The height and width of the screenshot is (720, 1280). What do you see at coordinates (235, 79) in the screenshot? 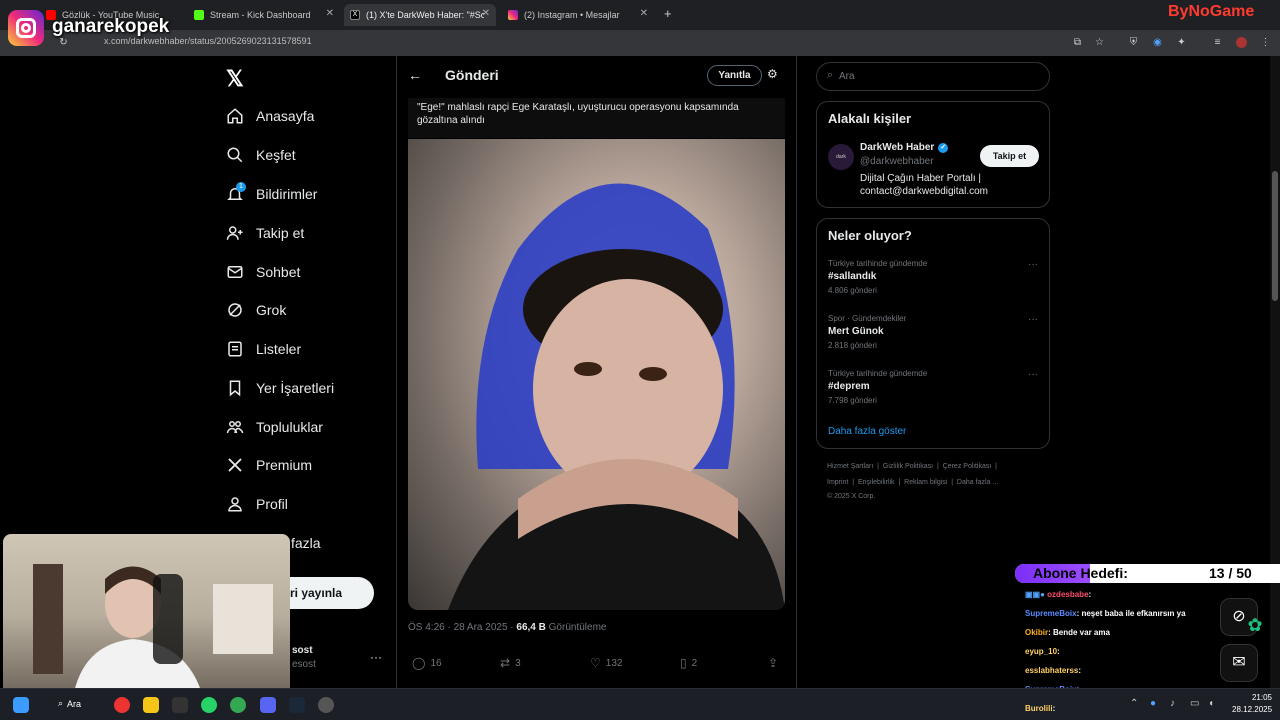
I see `x-logo-icon: 𝕏` at bounding box center [235, 79].